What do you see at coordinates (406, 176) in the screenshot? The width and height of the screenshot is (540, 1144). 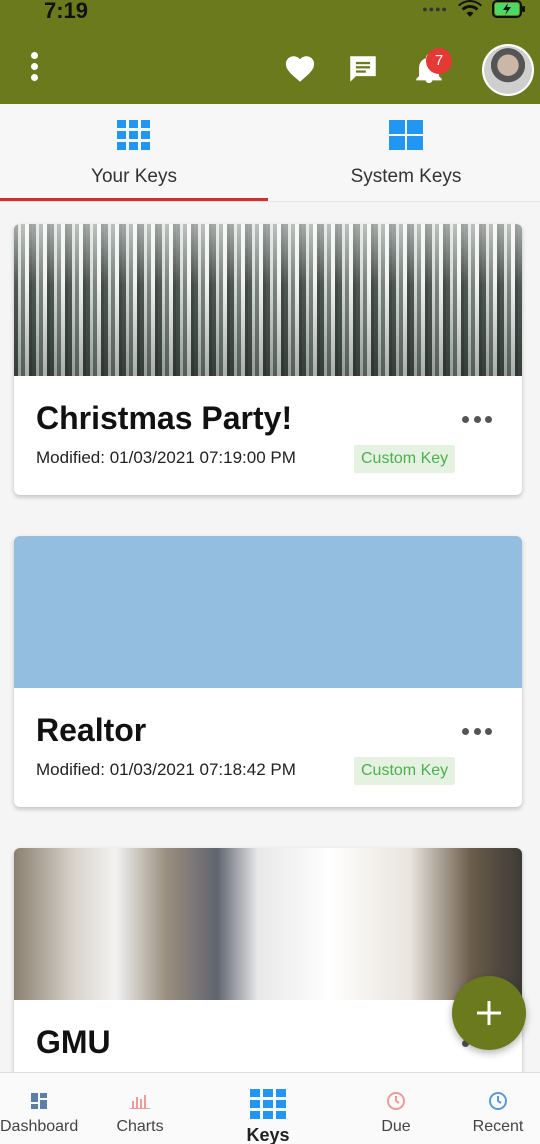 I see `tab-system-keys-label: System Keys` at bounding box center [406, 176].